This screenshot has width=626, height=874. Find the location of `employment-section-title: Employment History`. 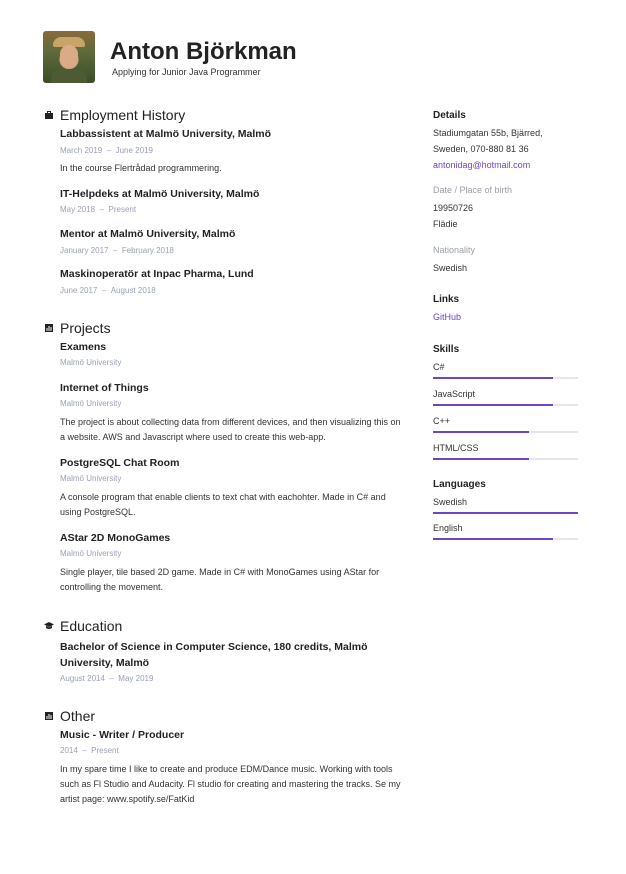

employment-section-title: Employment History is located at coordinates (123, 115).